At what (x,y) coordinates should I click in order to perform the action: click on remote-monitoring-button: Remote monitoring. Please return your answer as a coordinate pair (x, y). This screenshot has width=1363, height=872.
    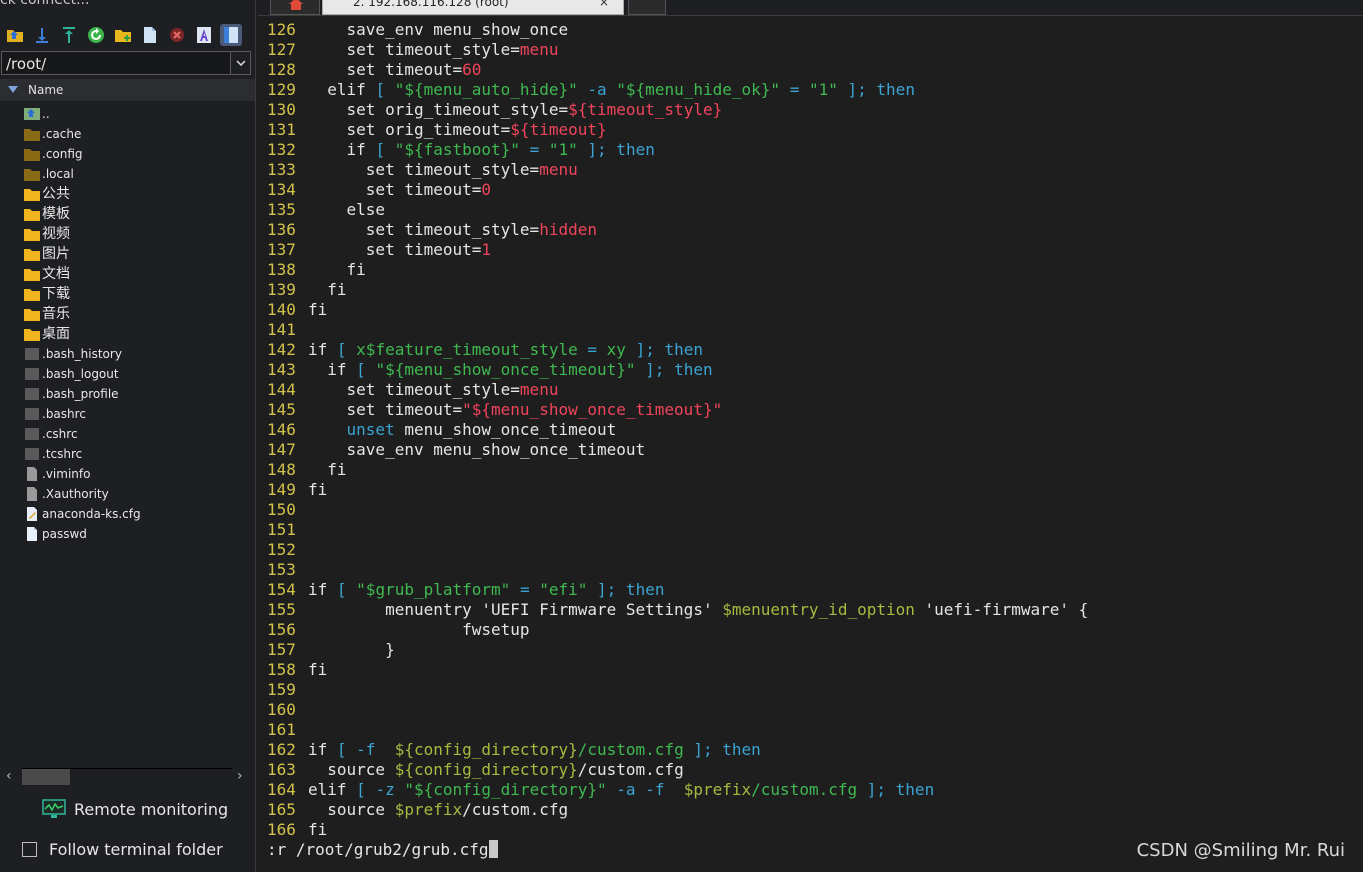
    Looking at the image, I should click on (135, 809).